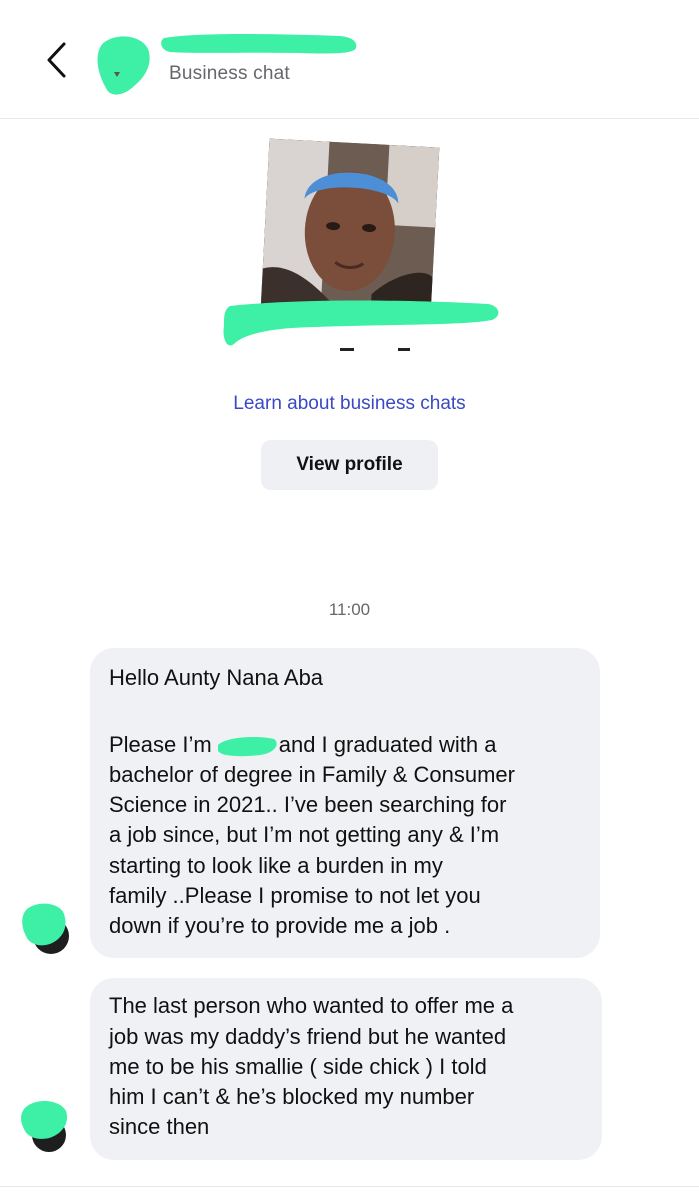 The image size is (699, 1200). What do you see at coordinates (295, 895) in the screenshot?
I see `message-line: family ..Please I promise to not let you` at bounding box center [295, 895].